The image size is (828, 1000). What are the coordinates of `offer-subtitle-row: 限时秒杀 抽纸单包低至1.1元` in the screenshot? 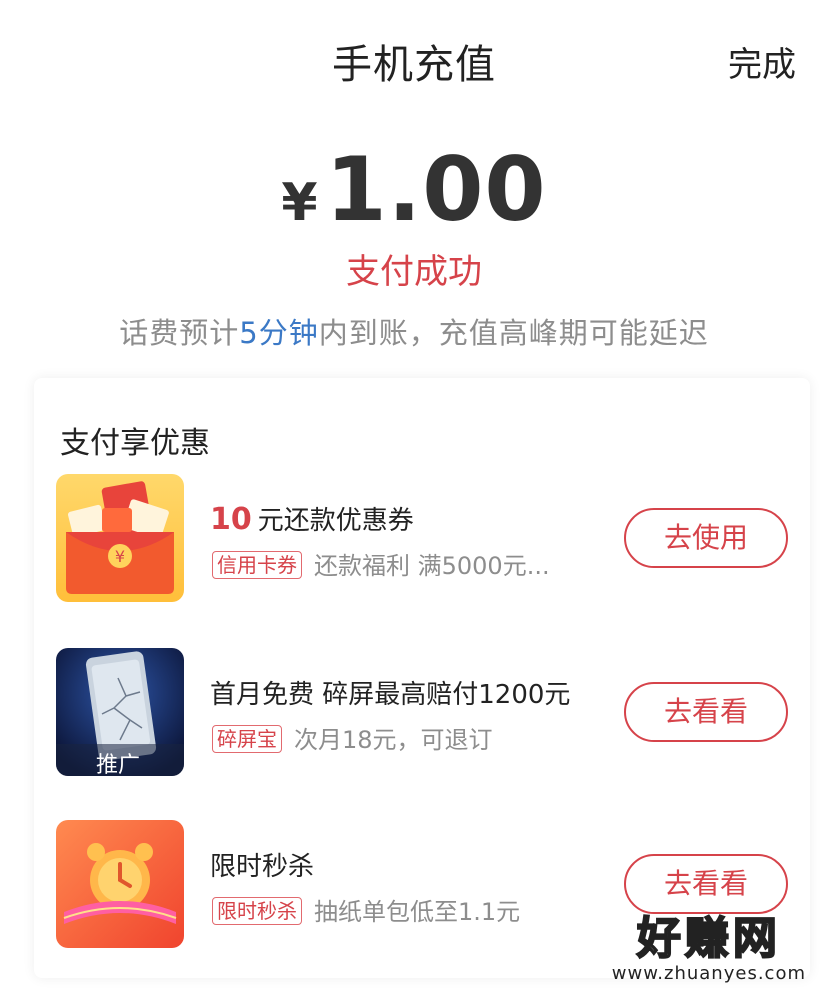 It's located at (366, 909).